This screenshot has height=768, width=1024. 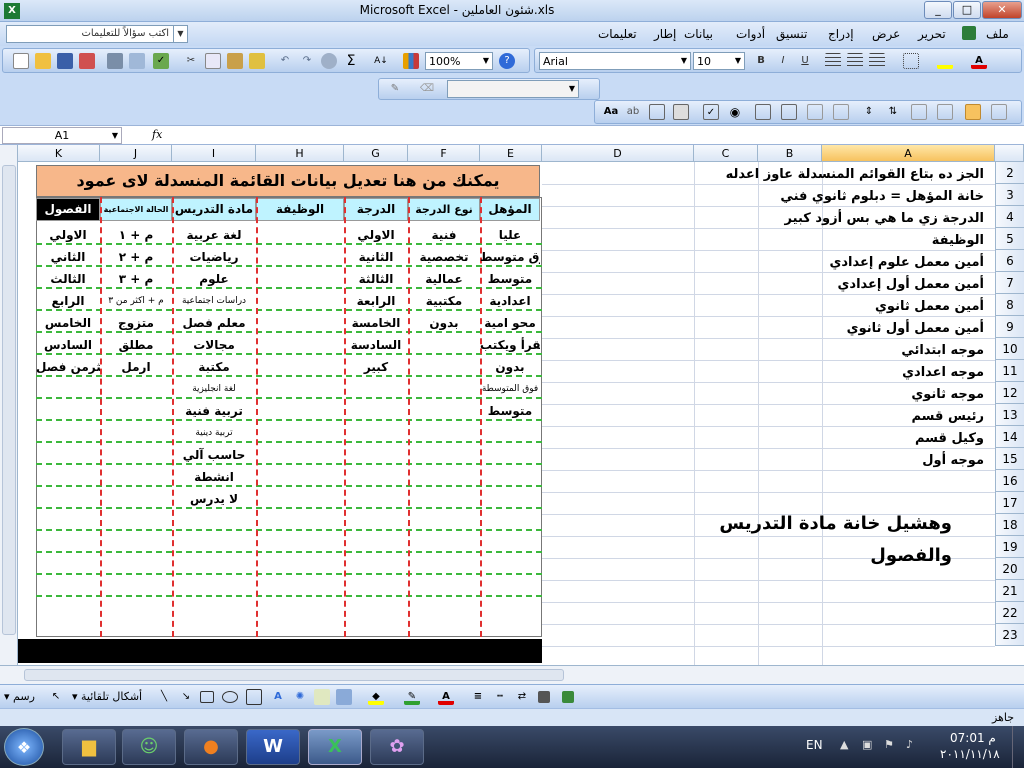 I want to click on subject-cell: رياضيات, so click(x=214, y=257).